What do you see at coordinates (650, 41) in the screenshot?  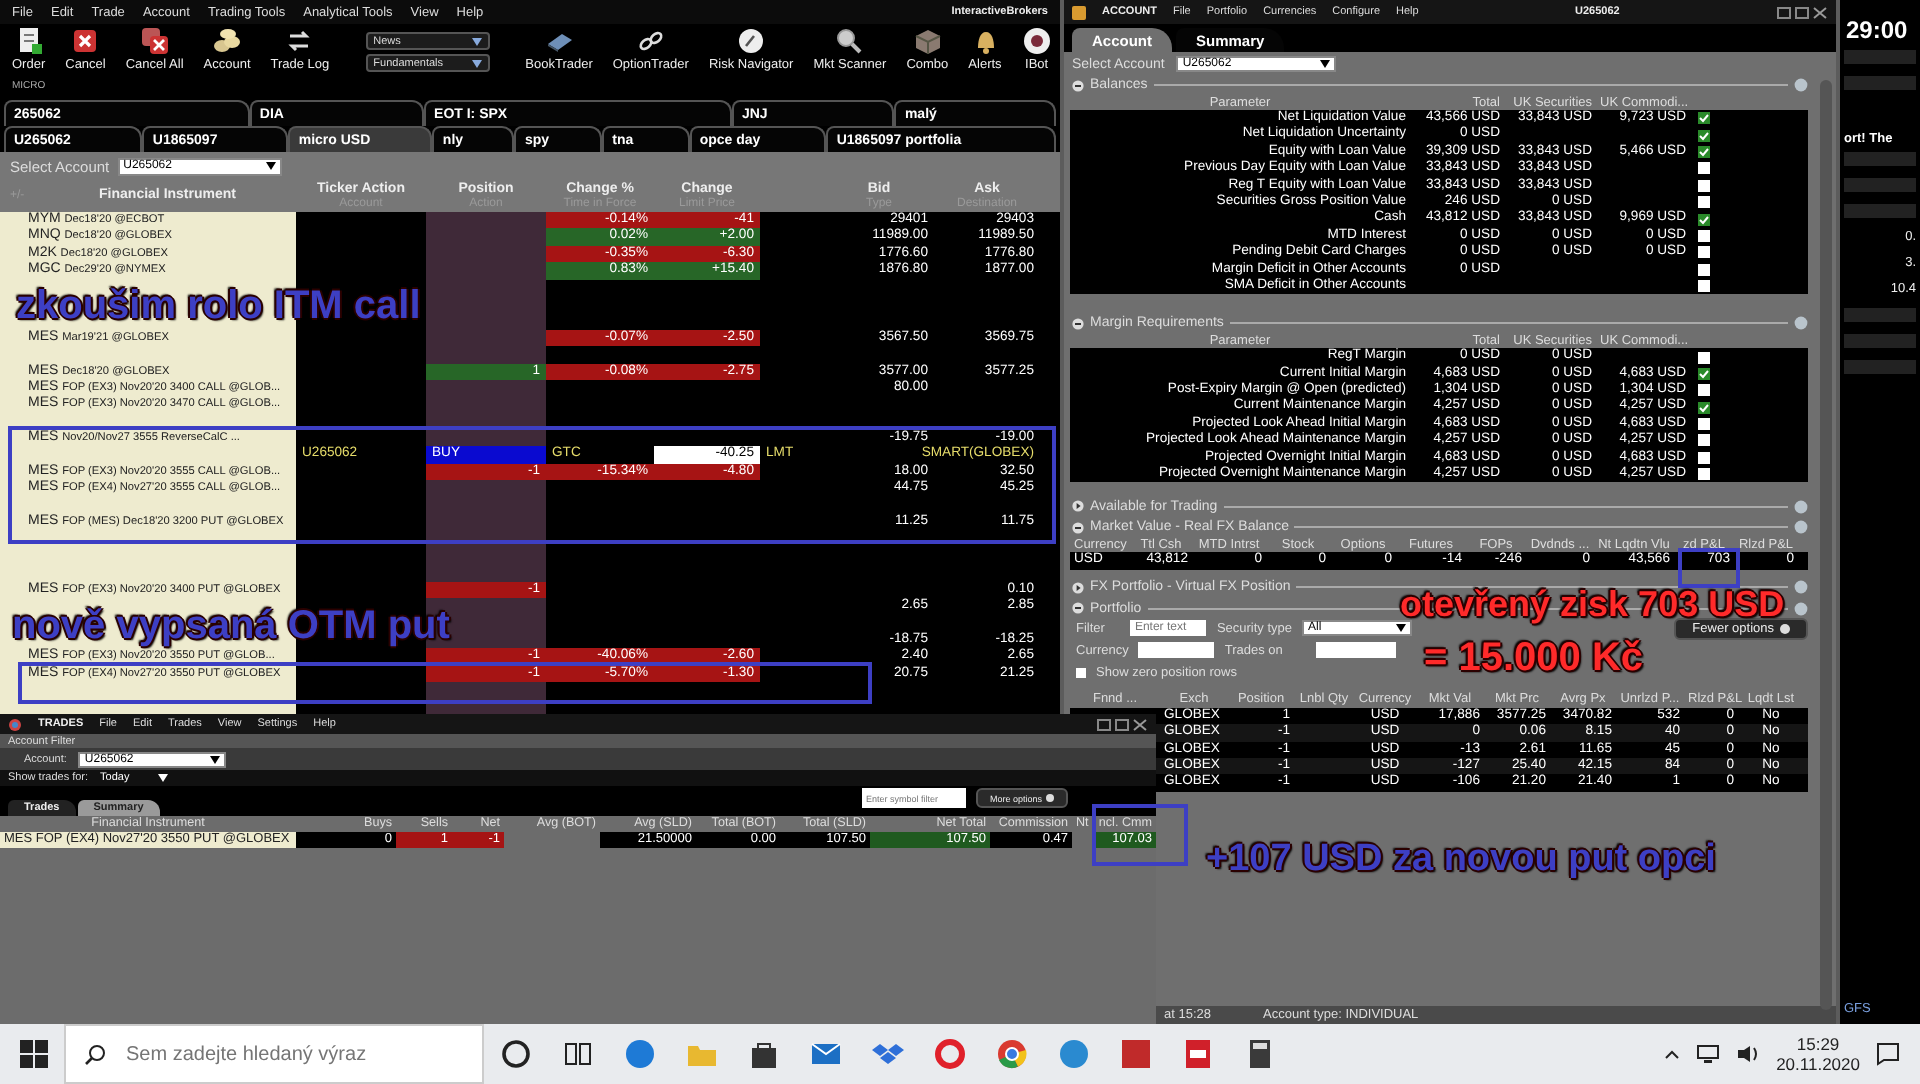 I see `chain-icon` at bounding box center [650, 41].